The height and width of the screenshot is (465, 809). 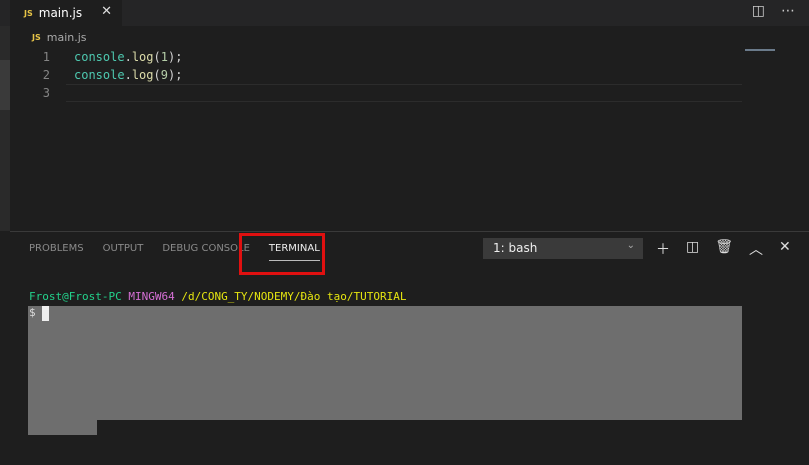 I want to click on line-number: 3, so click(x=46, y=93).